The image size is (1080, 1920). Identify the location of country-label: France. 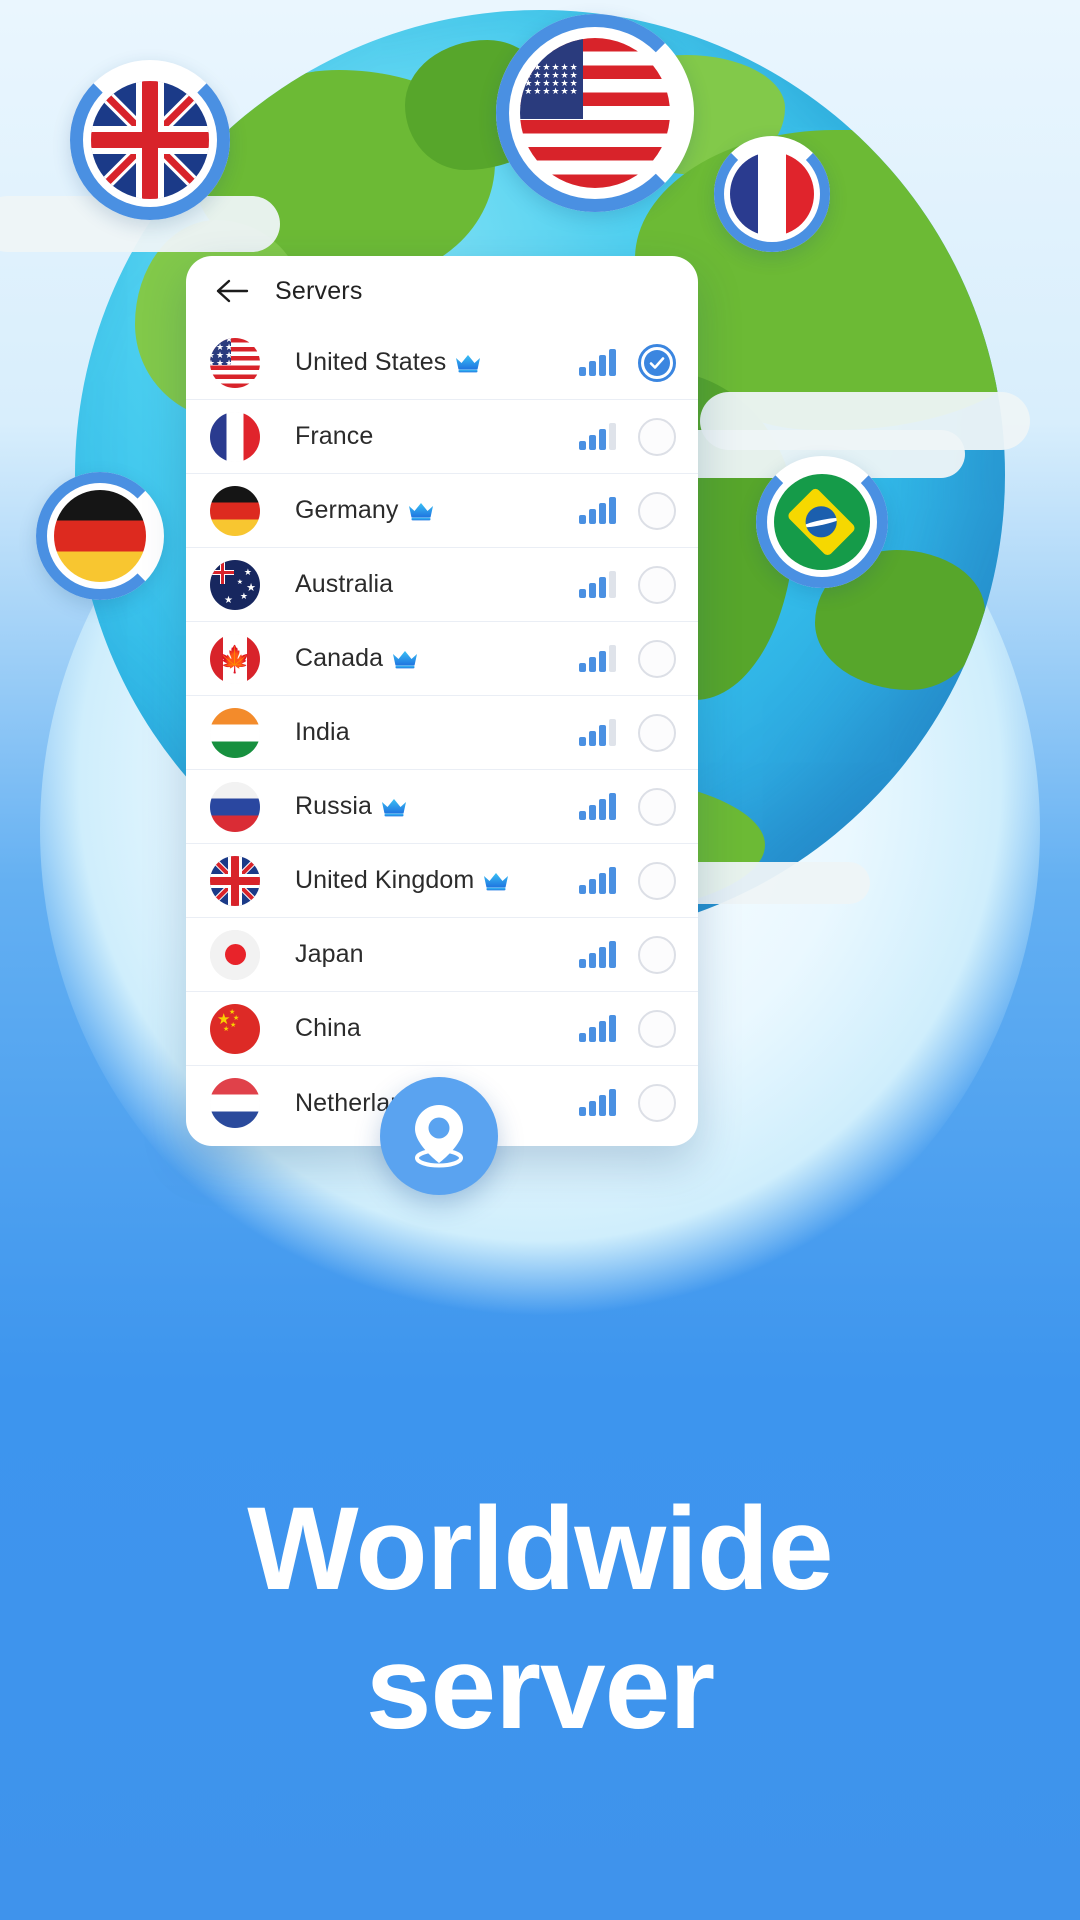
(334, 436).